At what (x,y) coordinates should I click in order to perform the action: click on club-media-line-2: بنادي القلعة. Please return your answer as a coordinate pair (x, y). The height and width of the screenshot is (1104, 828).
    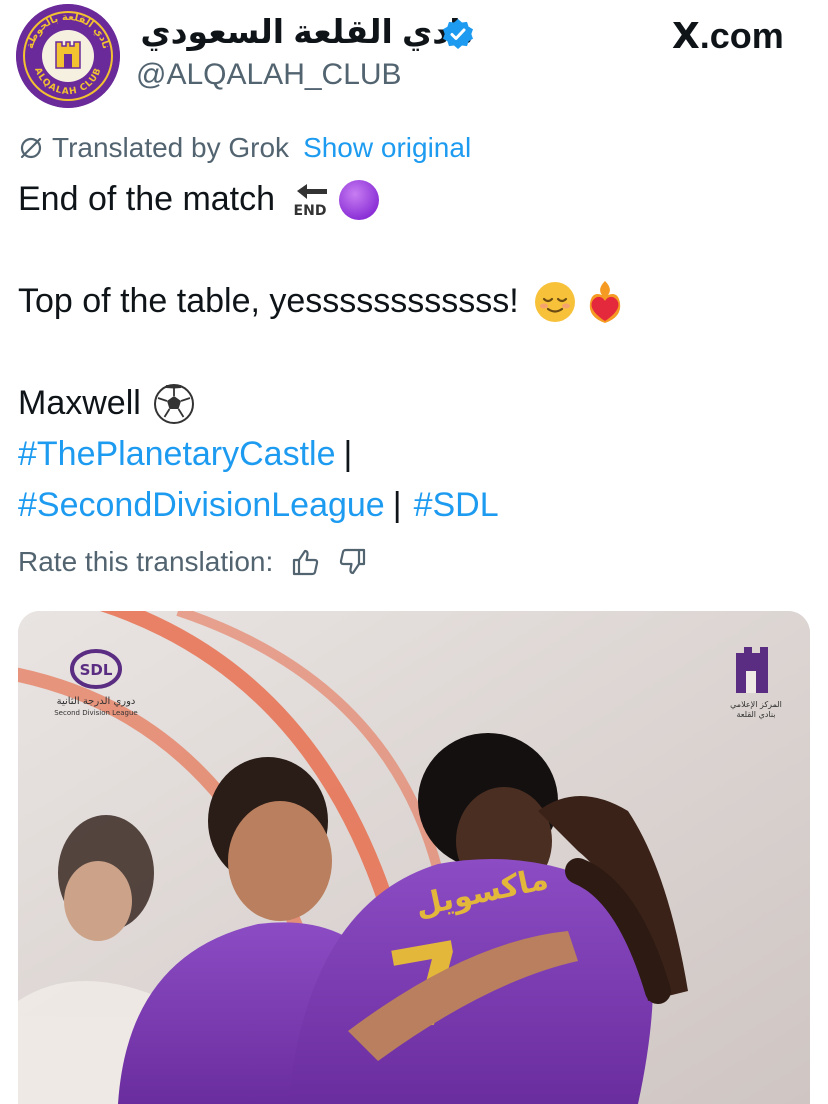
    Looking at the image, I should click on (756, 714).